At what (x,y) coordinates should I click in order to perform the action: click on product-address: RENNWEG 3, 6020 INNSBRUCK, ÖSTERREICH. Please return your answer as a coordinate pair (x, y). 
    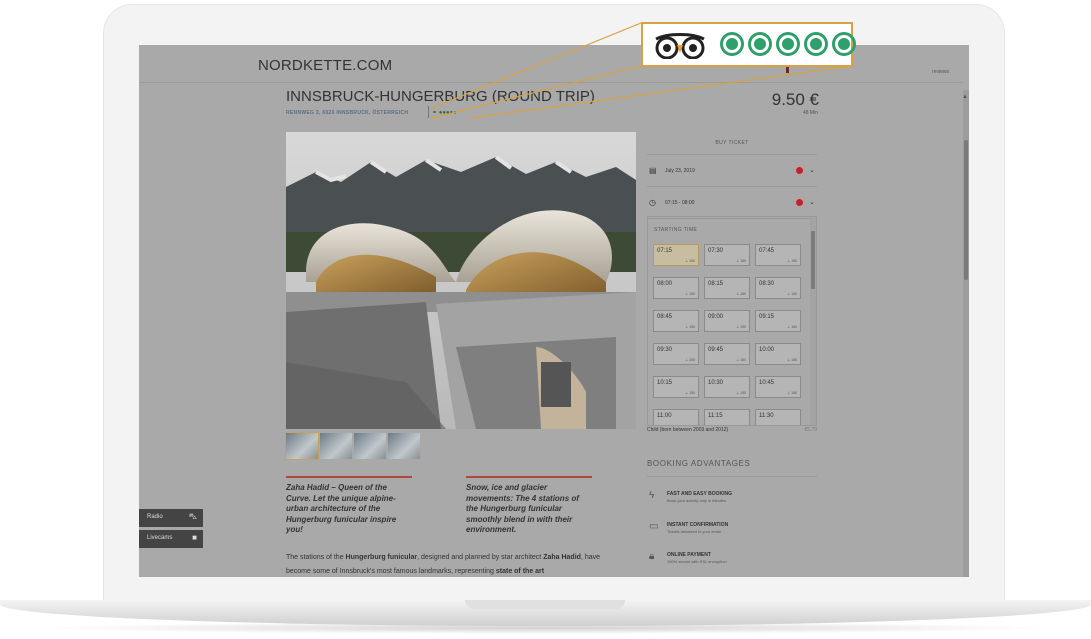
    Looking at the image, I should click on (347, 113).